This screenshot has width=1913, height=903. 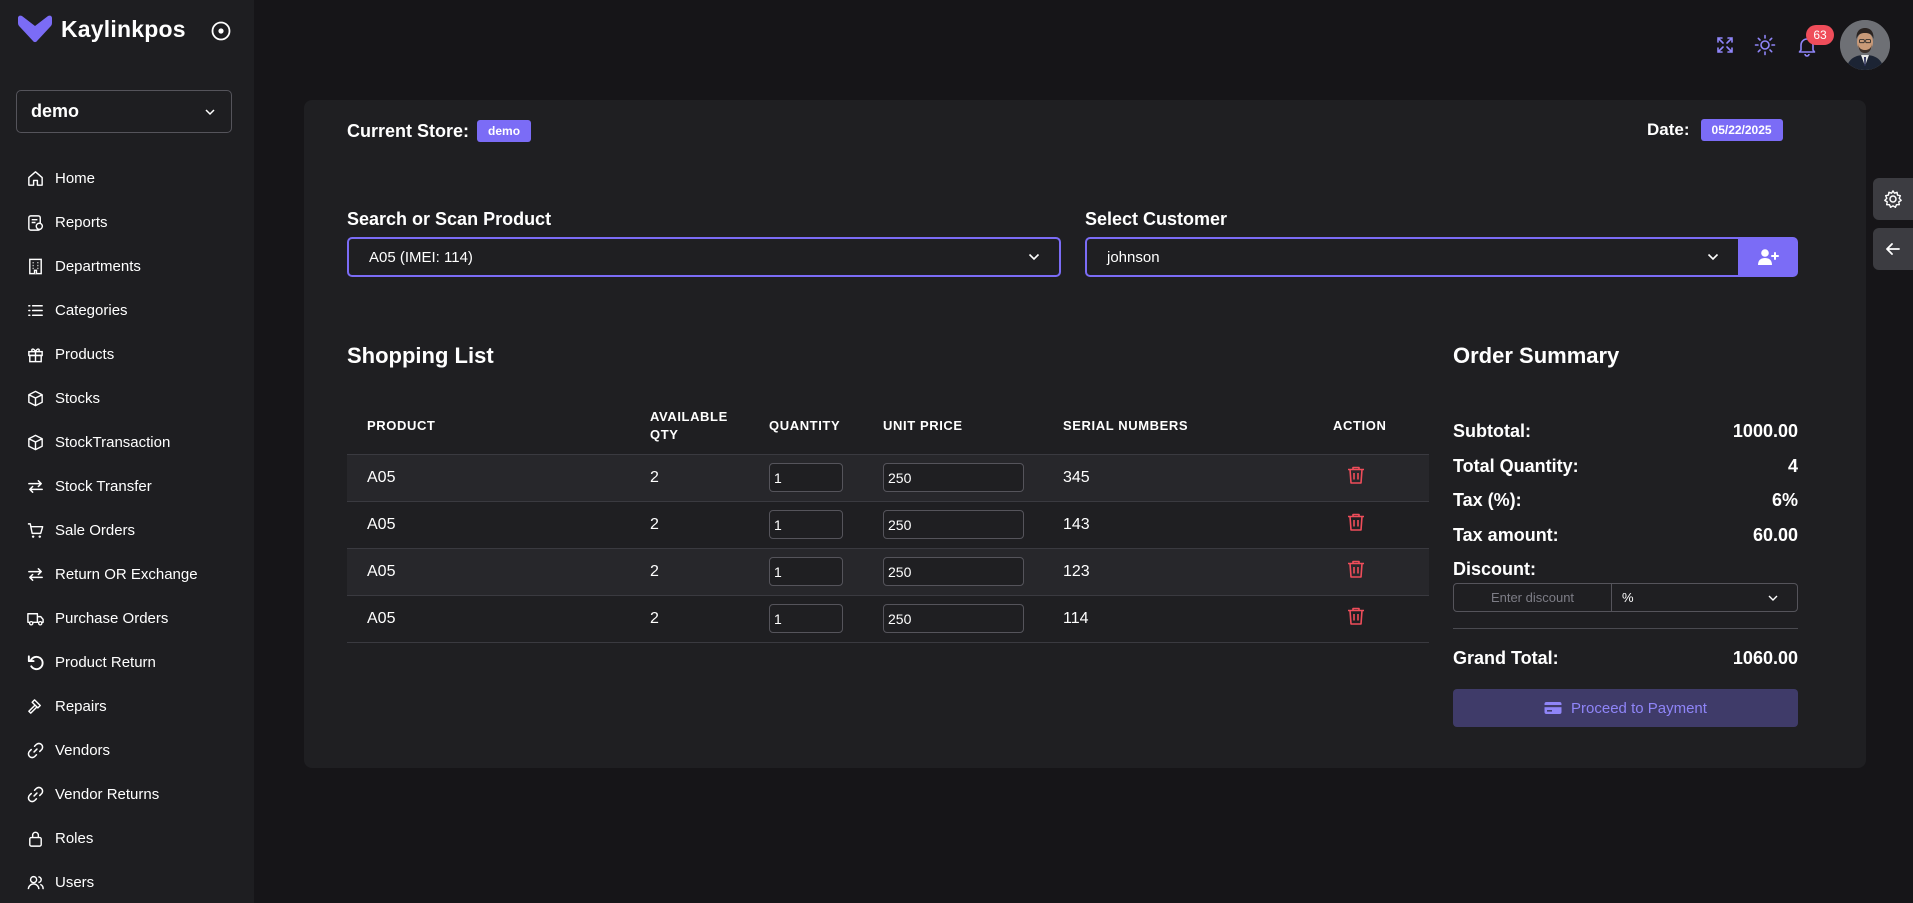 What do you see at coordinates (1412, 257) in the screenshot?
I see `customer-select: johnson` at bounding box center [1412, 257].